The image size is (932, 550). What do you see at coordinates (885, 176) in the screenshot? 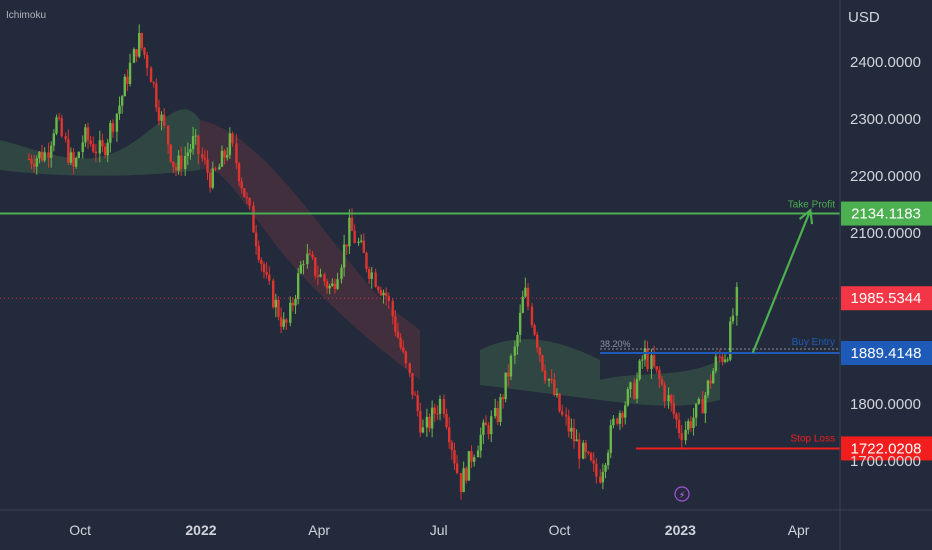
I see `price-tick-label: 2200.0000` at bounding box center [885, 176].